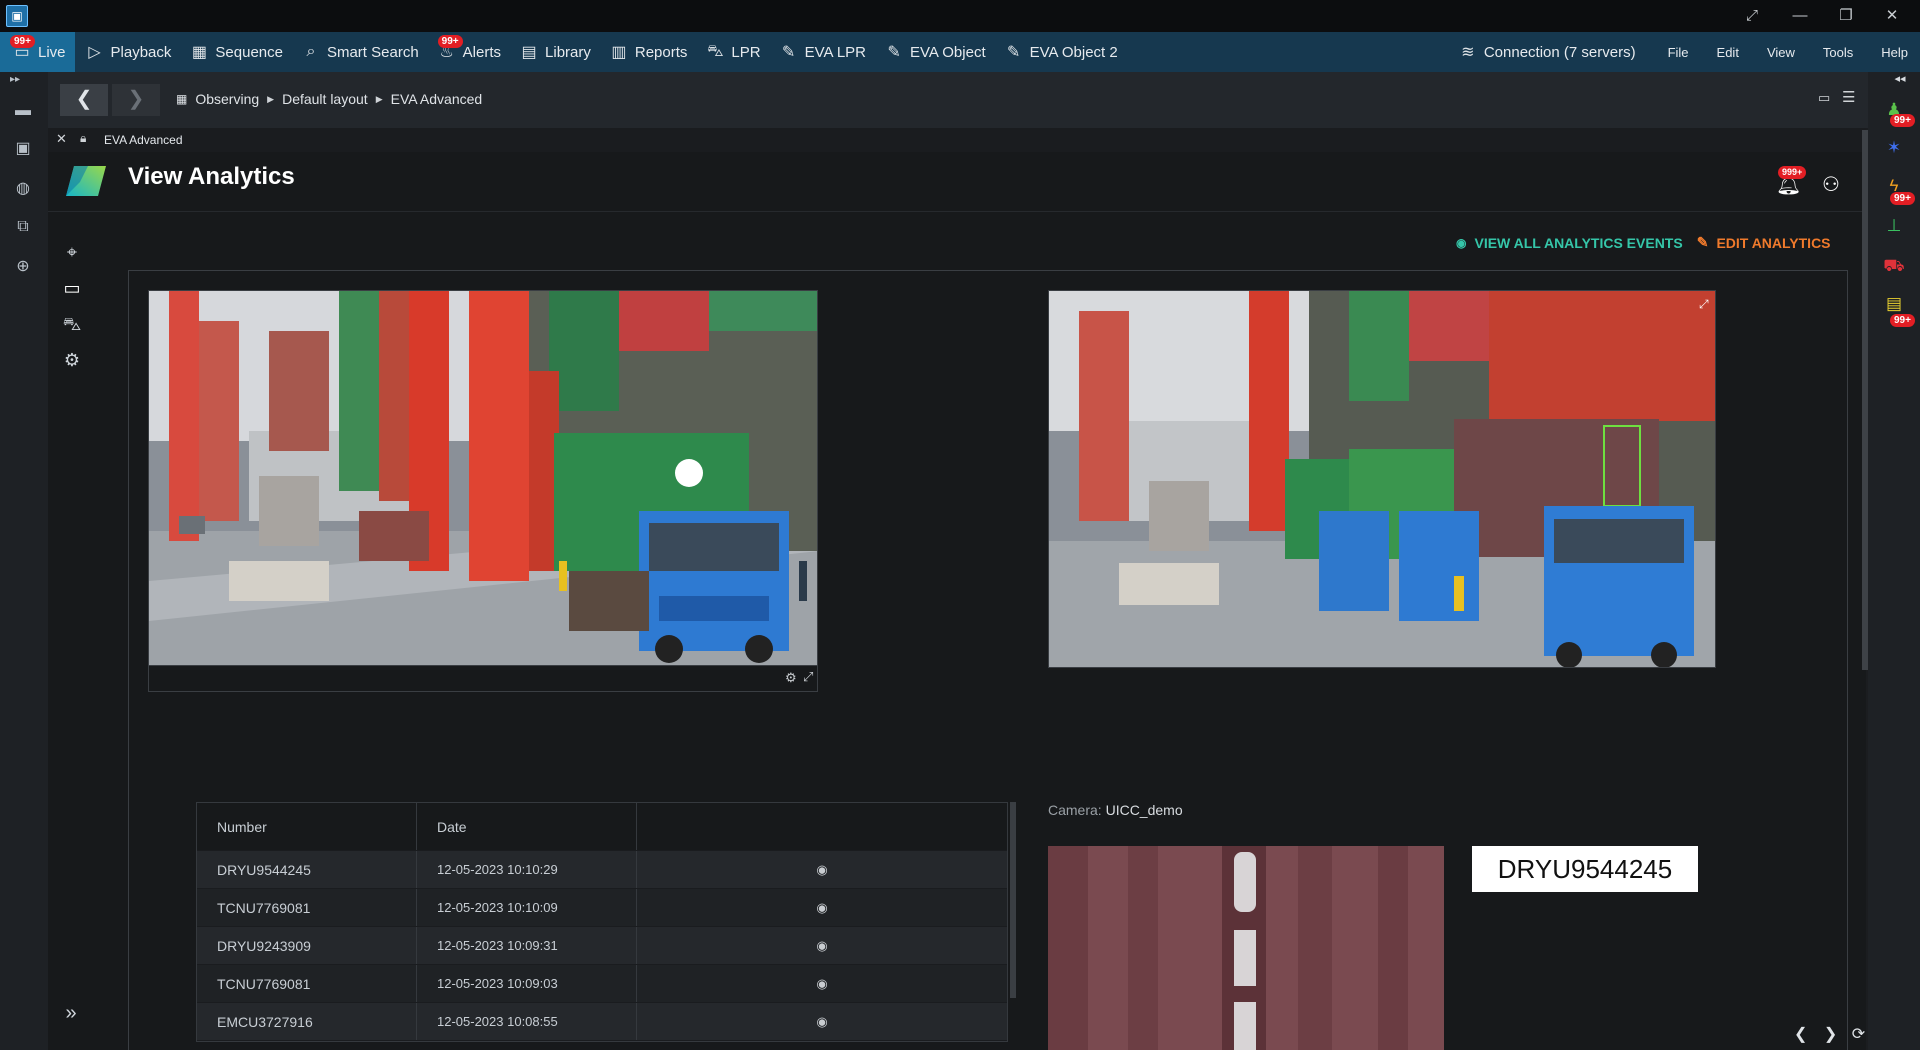 This screenshot has width=1920, height=1050. Describe the element at coordinates (360, 52) in the screenshot. I see `menu-smart-search: ⌕ Smart Search` at that location.